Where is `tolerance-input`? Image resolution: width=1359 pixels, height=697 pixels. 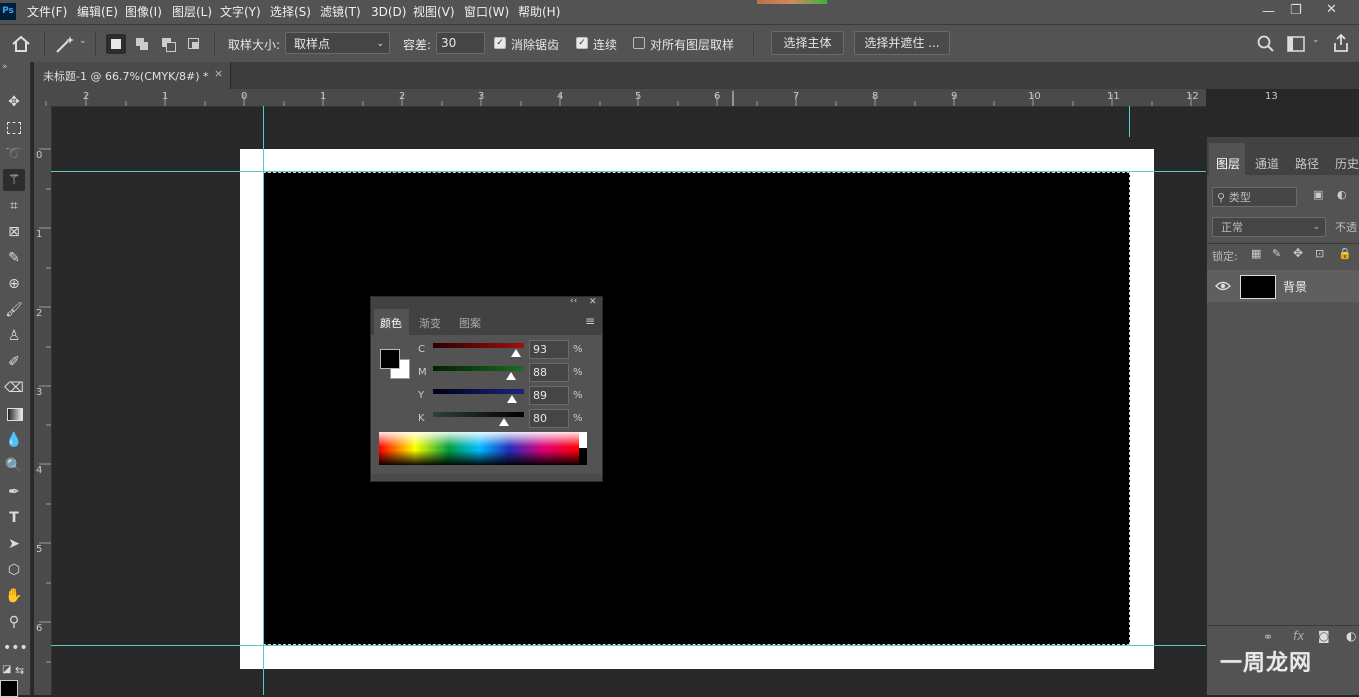 tolerance-input is located at coordinates (460, 43).